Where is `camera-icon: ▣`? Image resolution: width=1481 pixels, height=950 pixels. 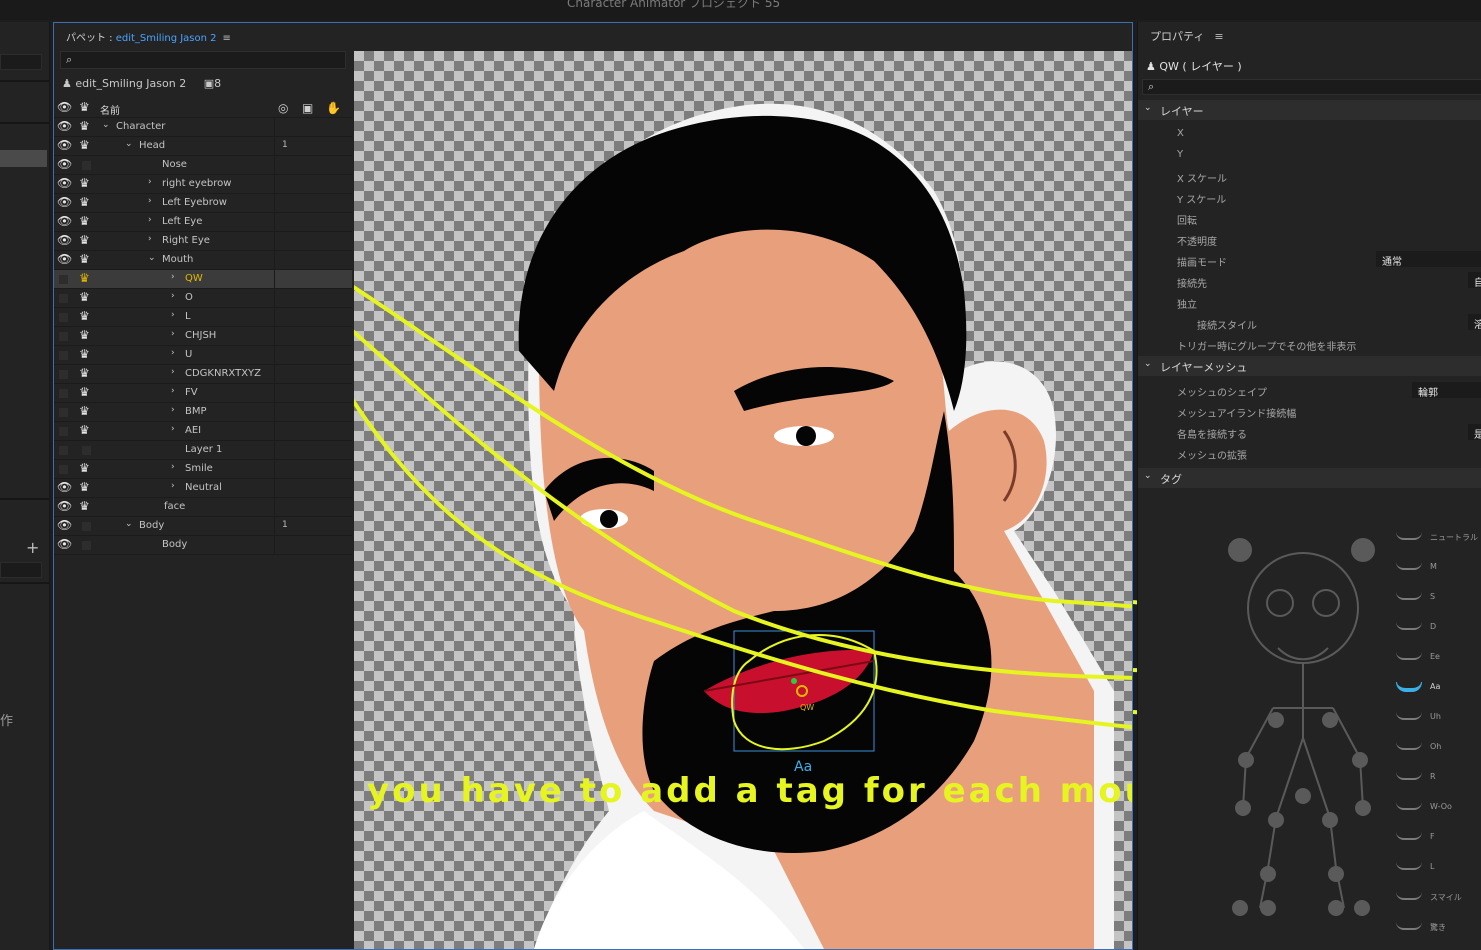 camera-icon: ▣ is located at coordinates (307, 108).